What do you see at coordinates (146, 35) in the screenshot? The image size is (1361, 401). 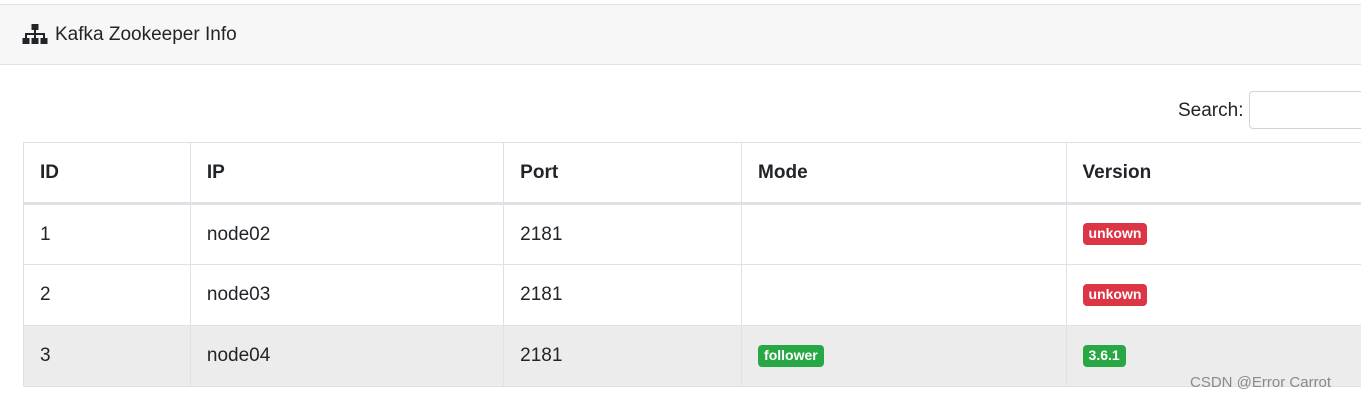 I see `page-title: Kafka Zookeeper Info` at bounding box center [146, 35].